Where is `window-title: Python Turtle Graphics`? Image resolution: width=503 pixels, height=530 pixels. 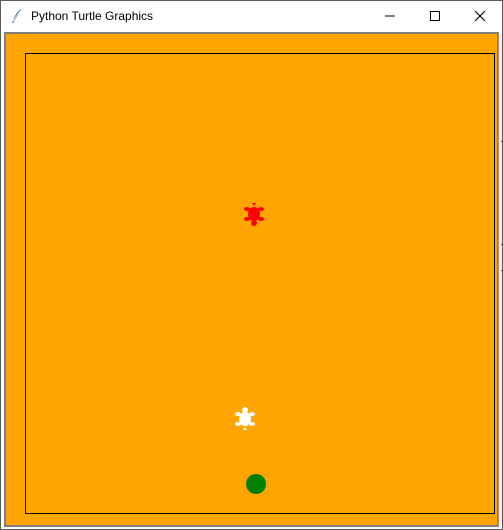
window-title: Python Turtle Graphics is located at coordinates (92, 16).